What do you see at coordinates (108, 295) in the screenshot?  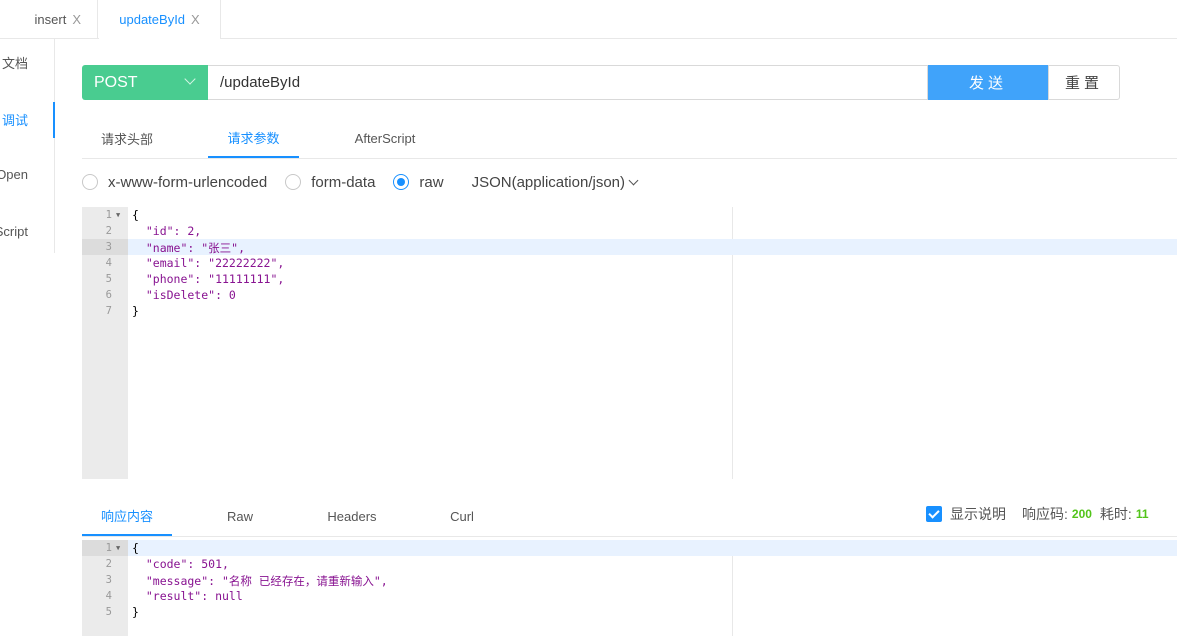 I see `line-number: 6` at bounding box center [108, 295].